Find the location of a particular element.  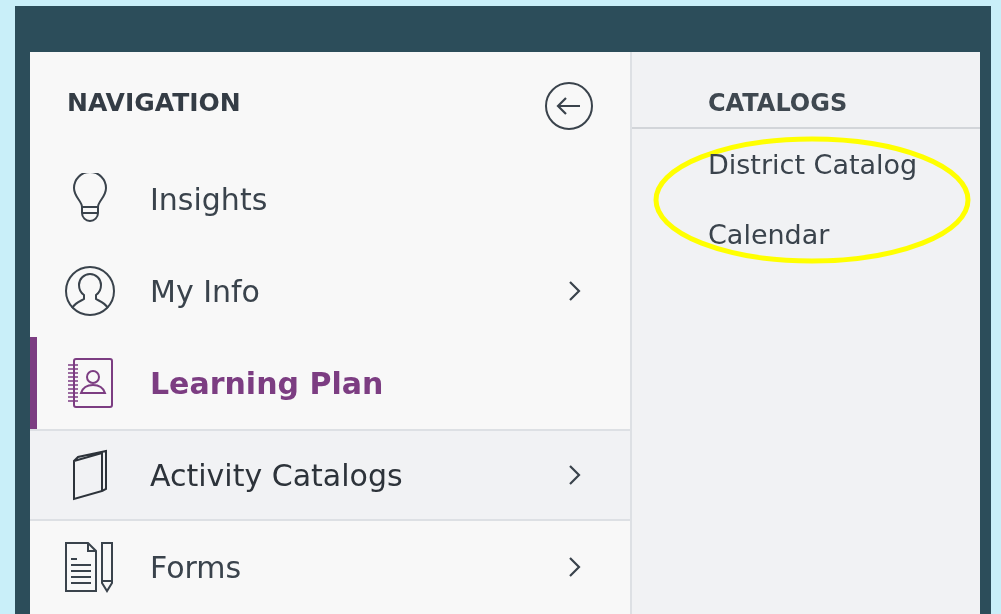

nav-item: Insights is located at coordinates (330, 199).